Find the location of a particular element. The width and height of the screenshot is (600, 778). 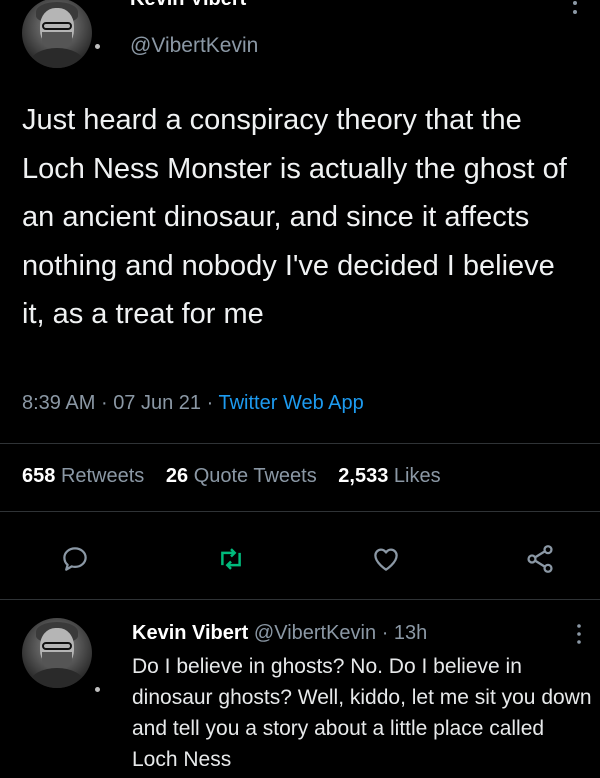

tweet-date: 07 Jun 21 is located at coordinates (157, 403).